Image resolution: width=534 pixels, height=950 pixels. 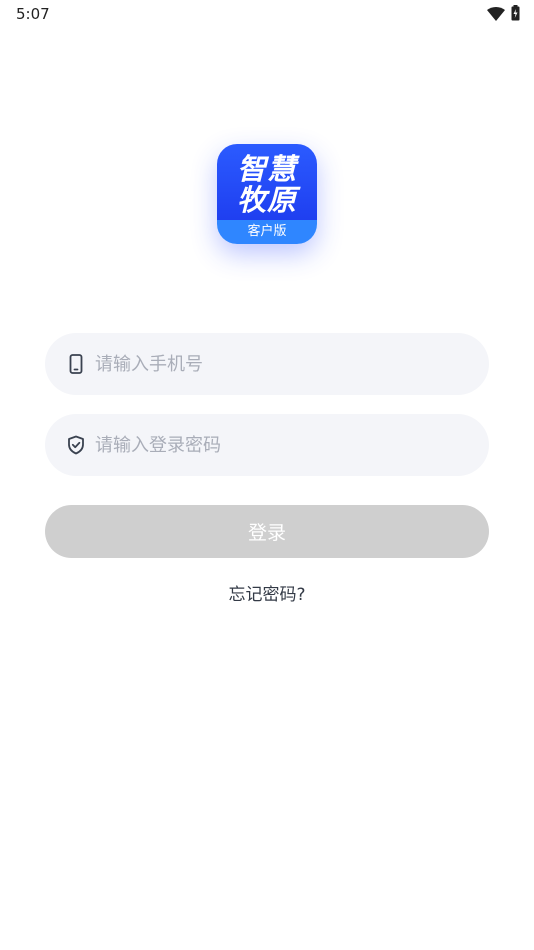 I want to click on phone-icon, so click(x=76, y=364).